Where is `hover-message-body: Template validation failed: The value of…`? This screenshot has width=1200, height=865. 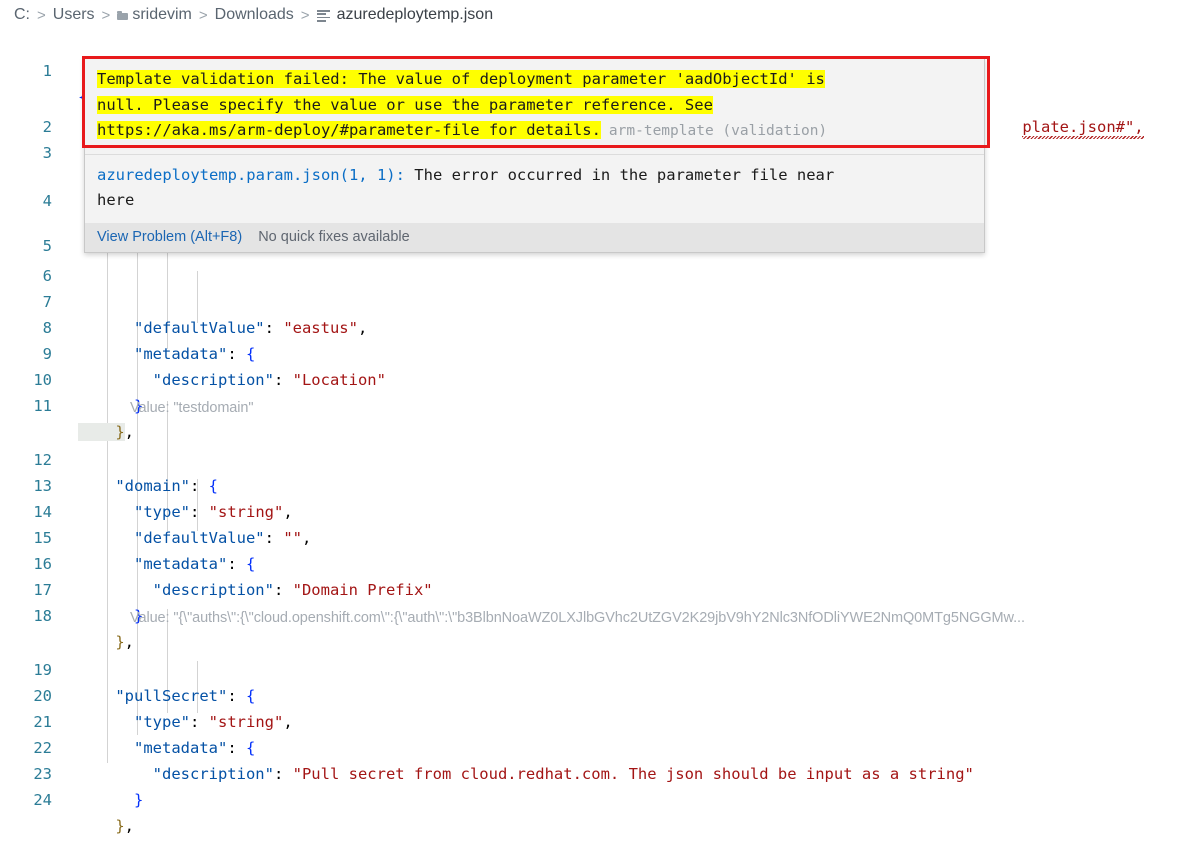
hover-message-body: Template validation failed: The value of… is located at coordinates (534, 106).